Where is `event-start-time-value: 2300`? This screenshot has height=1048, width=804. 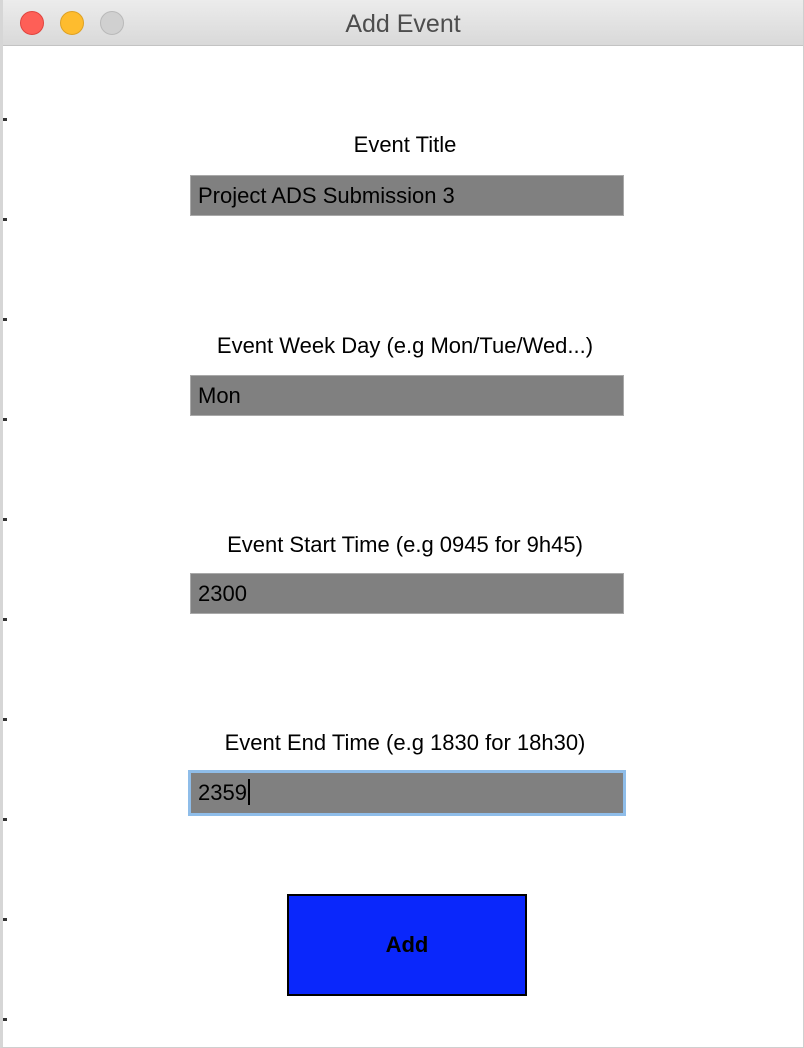
event-start-time-value: 2300 is located at coordinates (222, 593).